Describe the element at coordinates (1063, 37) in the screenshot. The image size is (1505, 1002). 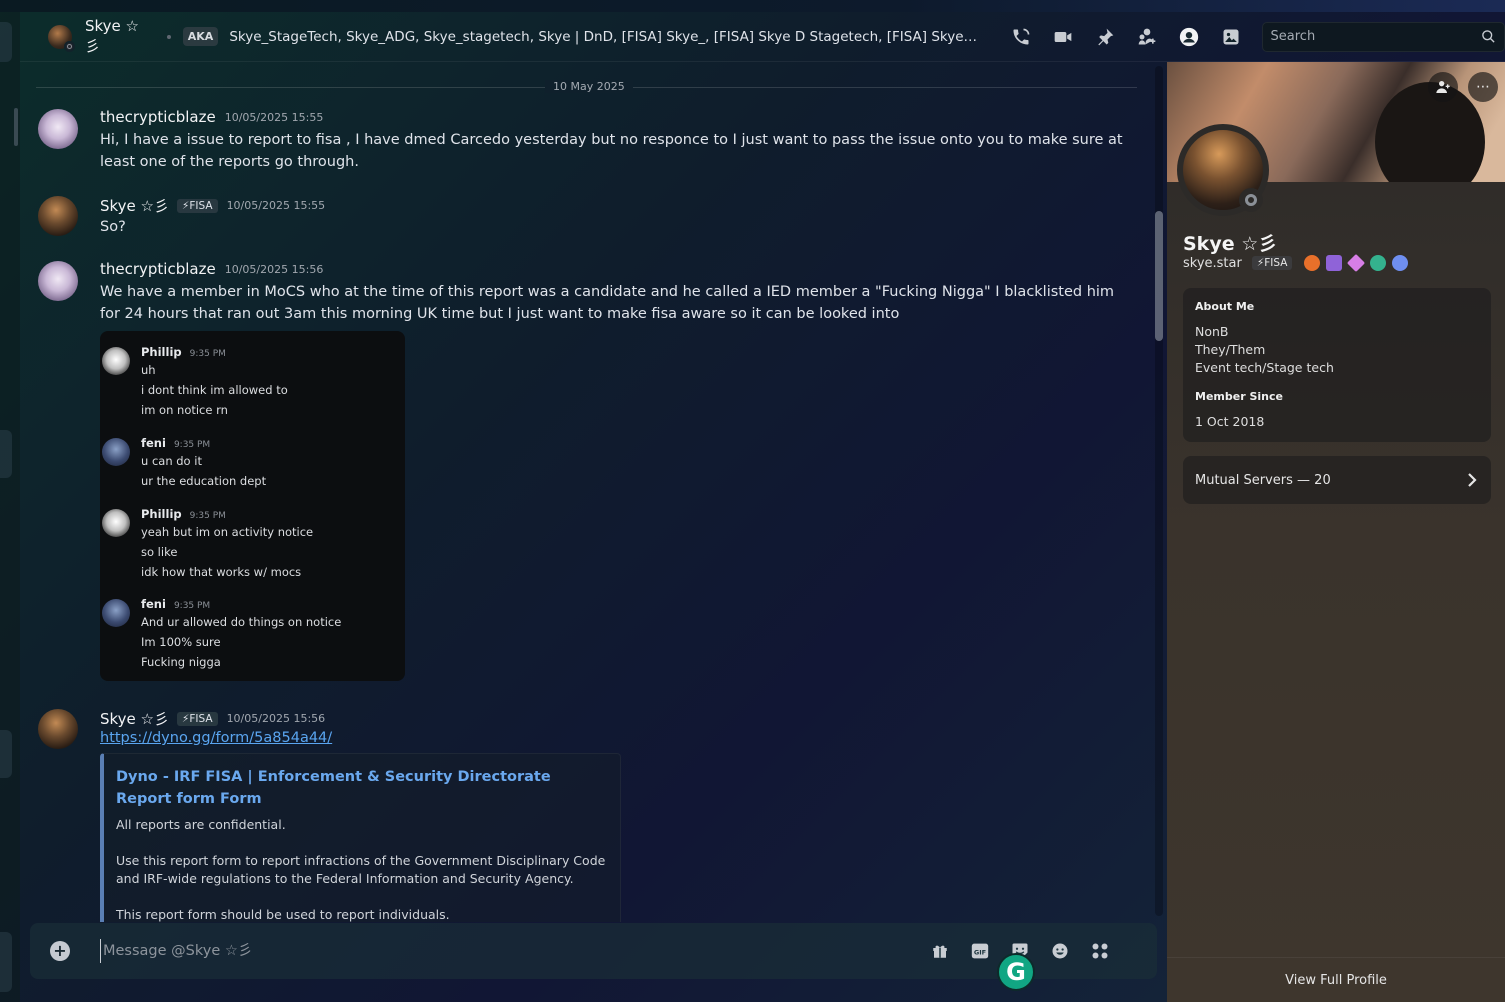
I see `video-camera-icon` at that location.